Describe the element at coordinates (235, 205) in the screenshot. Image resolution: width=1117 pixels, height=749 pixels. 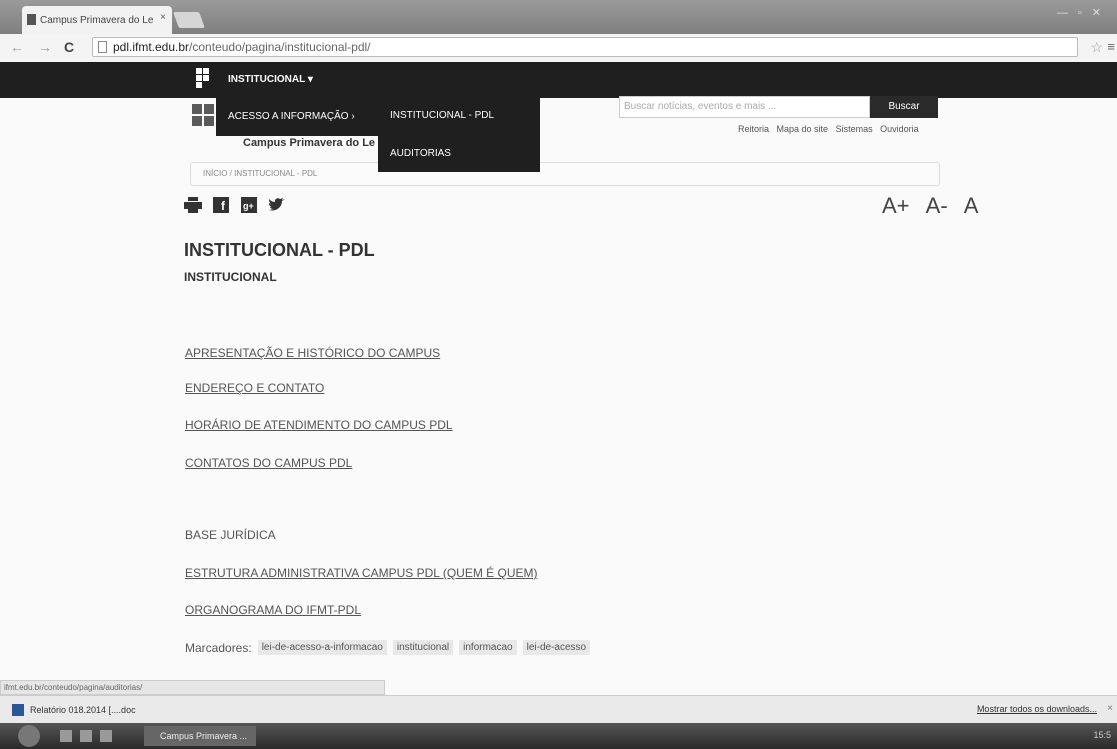
I see `share-tools: f g+` at that location.